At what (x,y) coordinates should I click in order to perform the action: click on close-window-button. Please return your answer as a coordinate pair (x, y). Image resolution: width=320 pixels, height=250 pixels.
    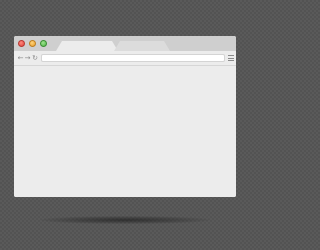
    Looking at the image, I should click on (21, 43).